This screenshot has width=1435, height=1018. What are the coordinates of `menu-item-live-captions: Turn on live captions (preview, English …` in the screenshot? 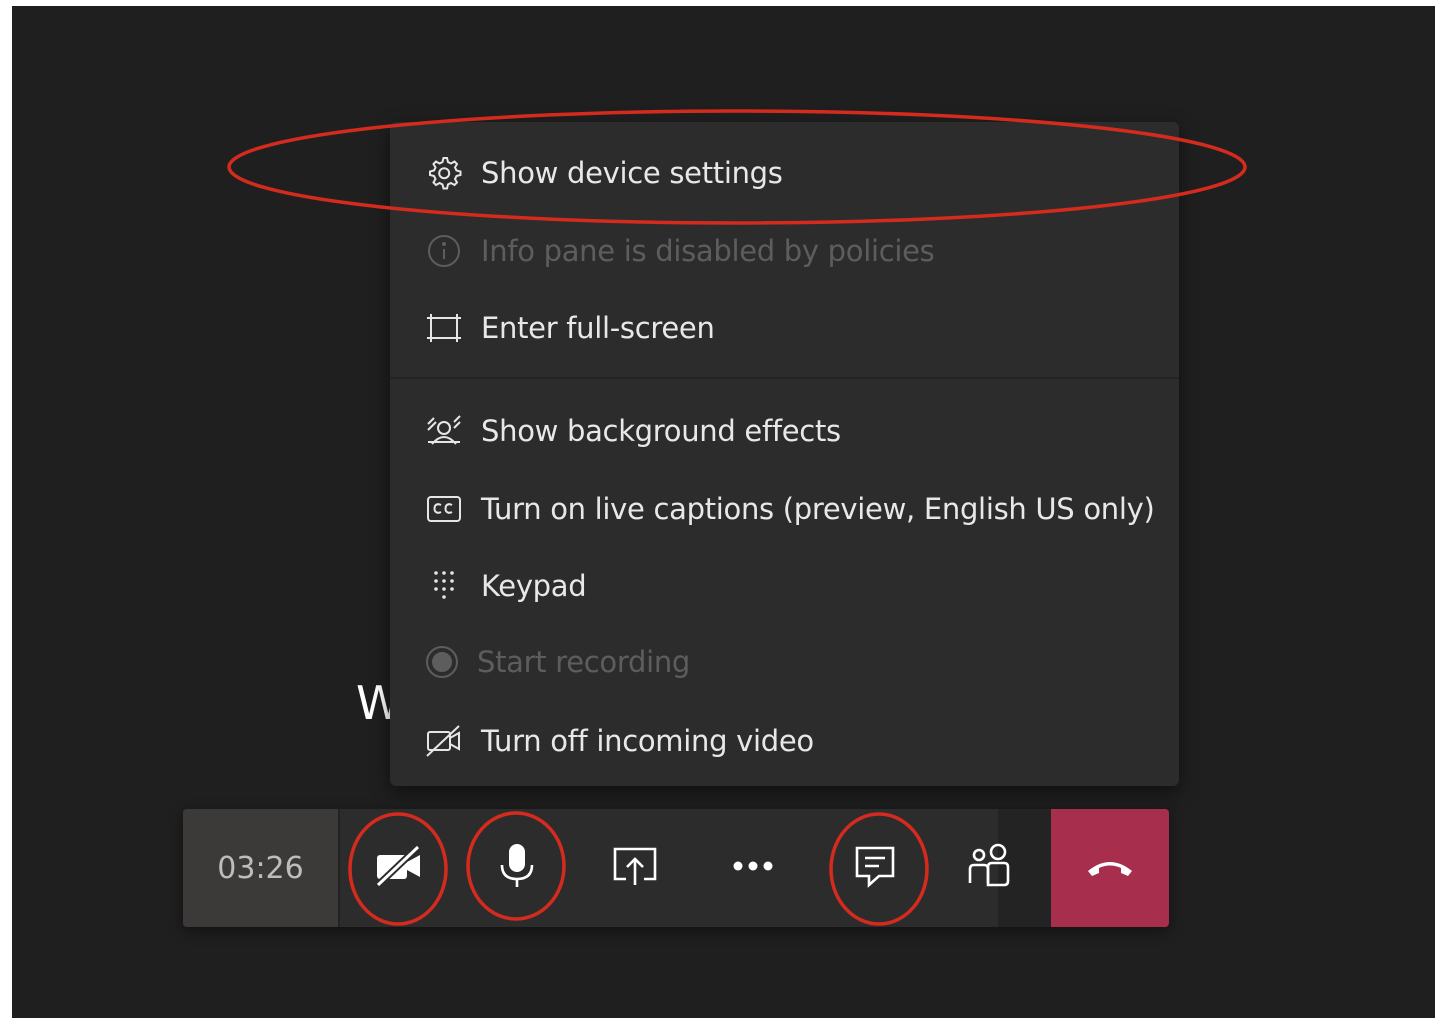 It's located at (784, 509).